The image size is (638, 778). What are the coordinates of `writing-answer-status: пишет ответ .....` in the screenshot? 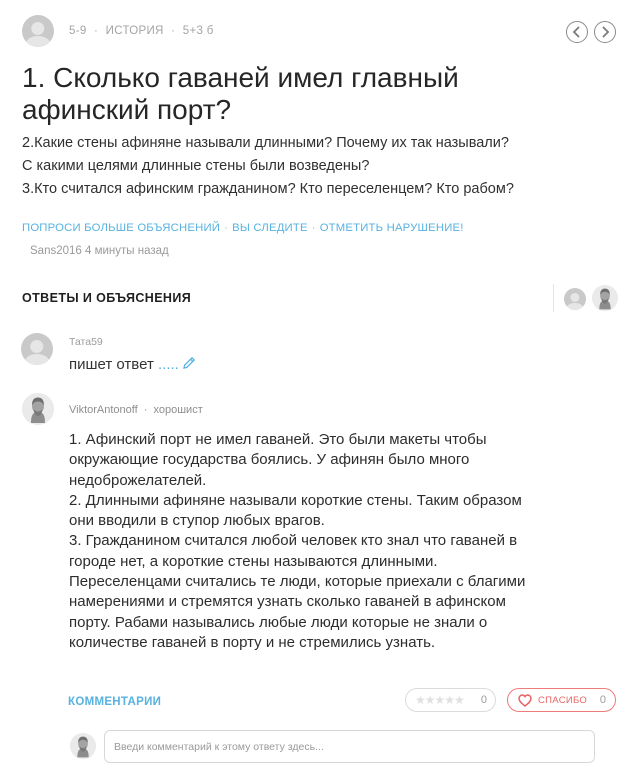 It's located at (133, 364).